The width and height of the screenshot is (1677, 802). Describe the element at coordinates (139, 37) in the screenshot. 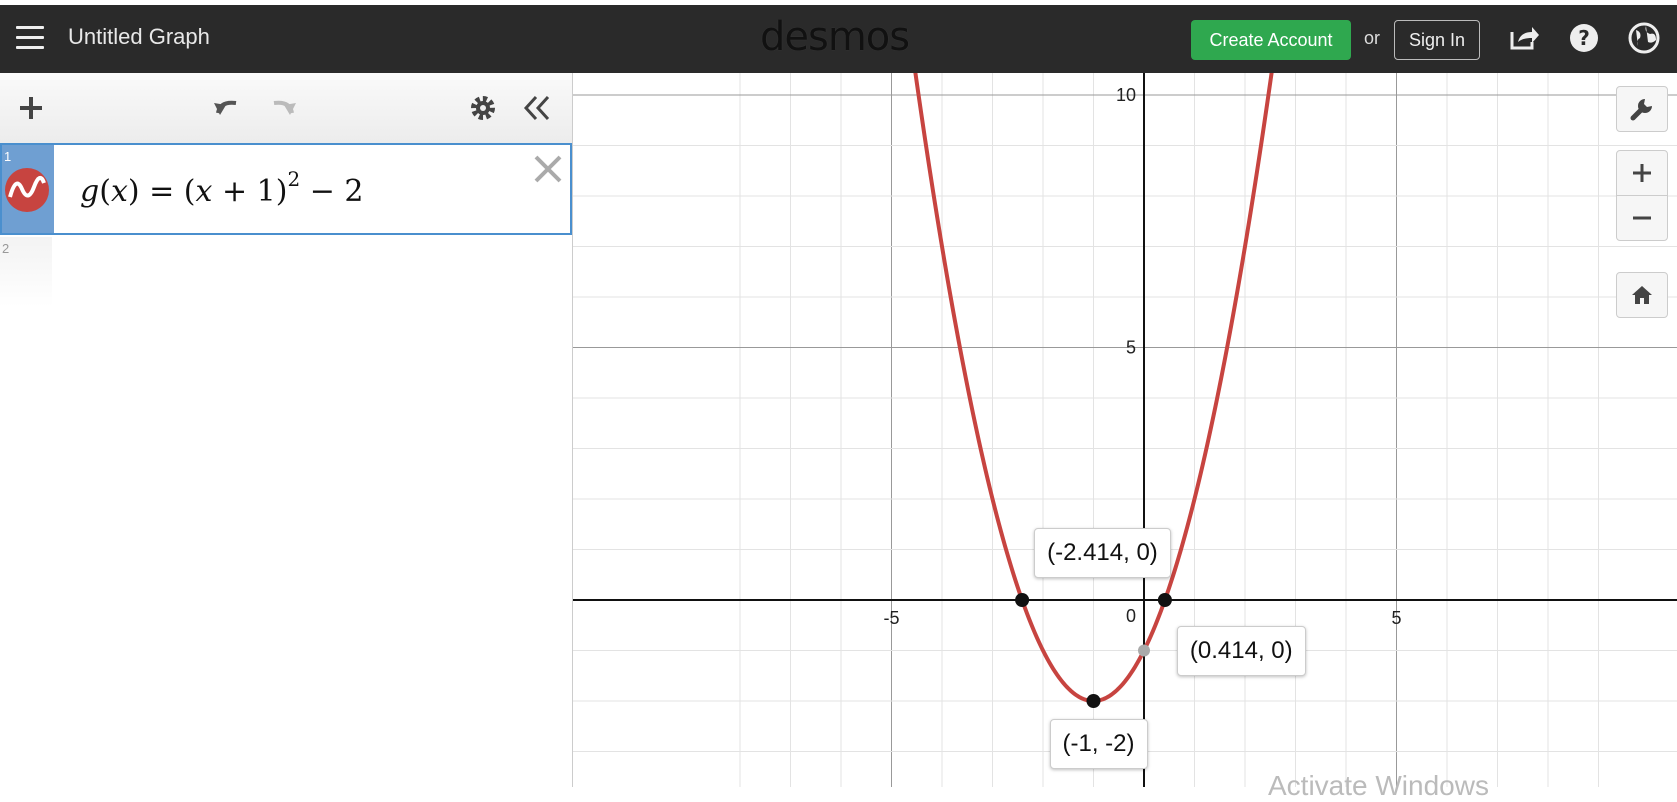

I see `graph-title: Untitled Graph` at that location.